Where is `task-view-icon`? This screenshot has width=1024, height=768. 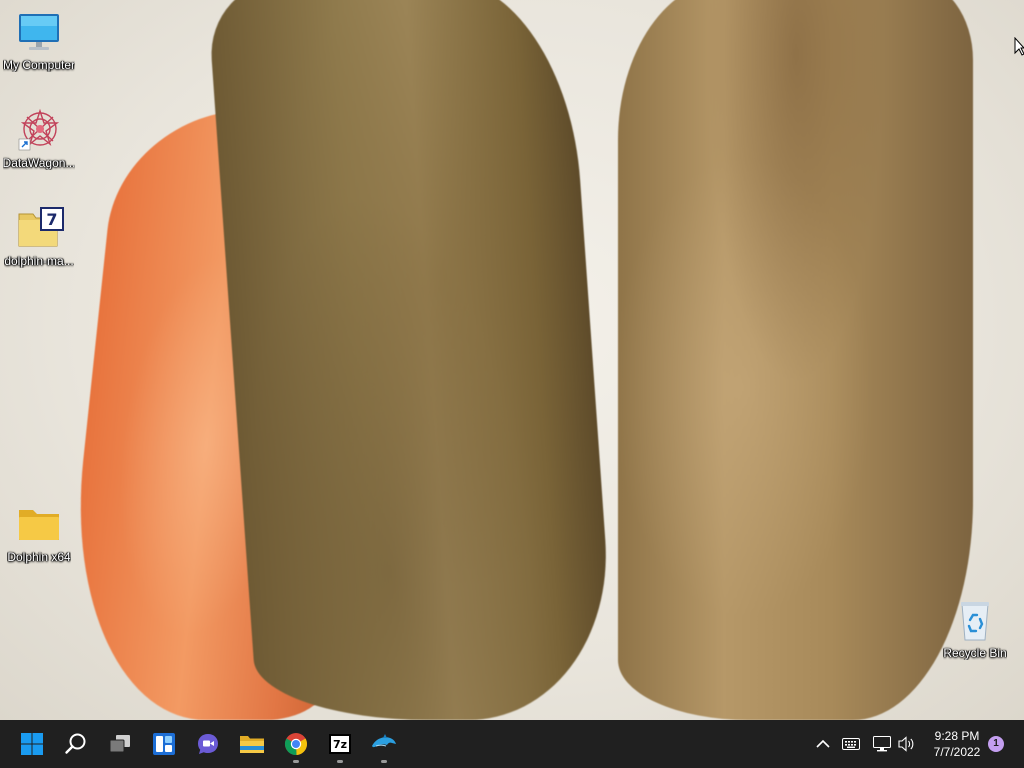 task-view-icon is located at coordinates (119, 744).